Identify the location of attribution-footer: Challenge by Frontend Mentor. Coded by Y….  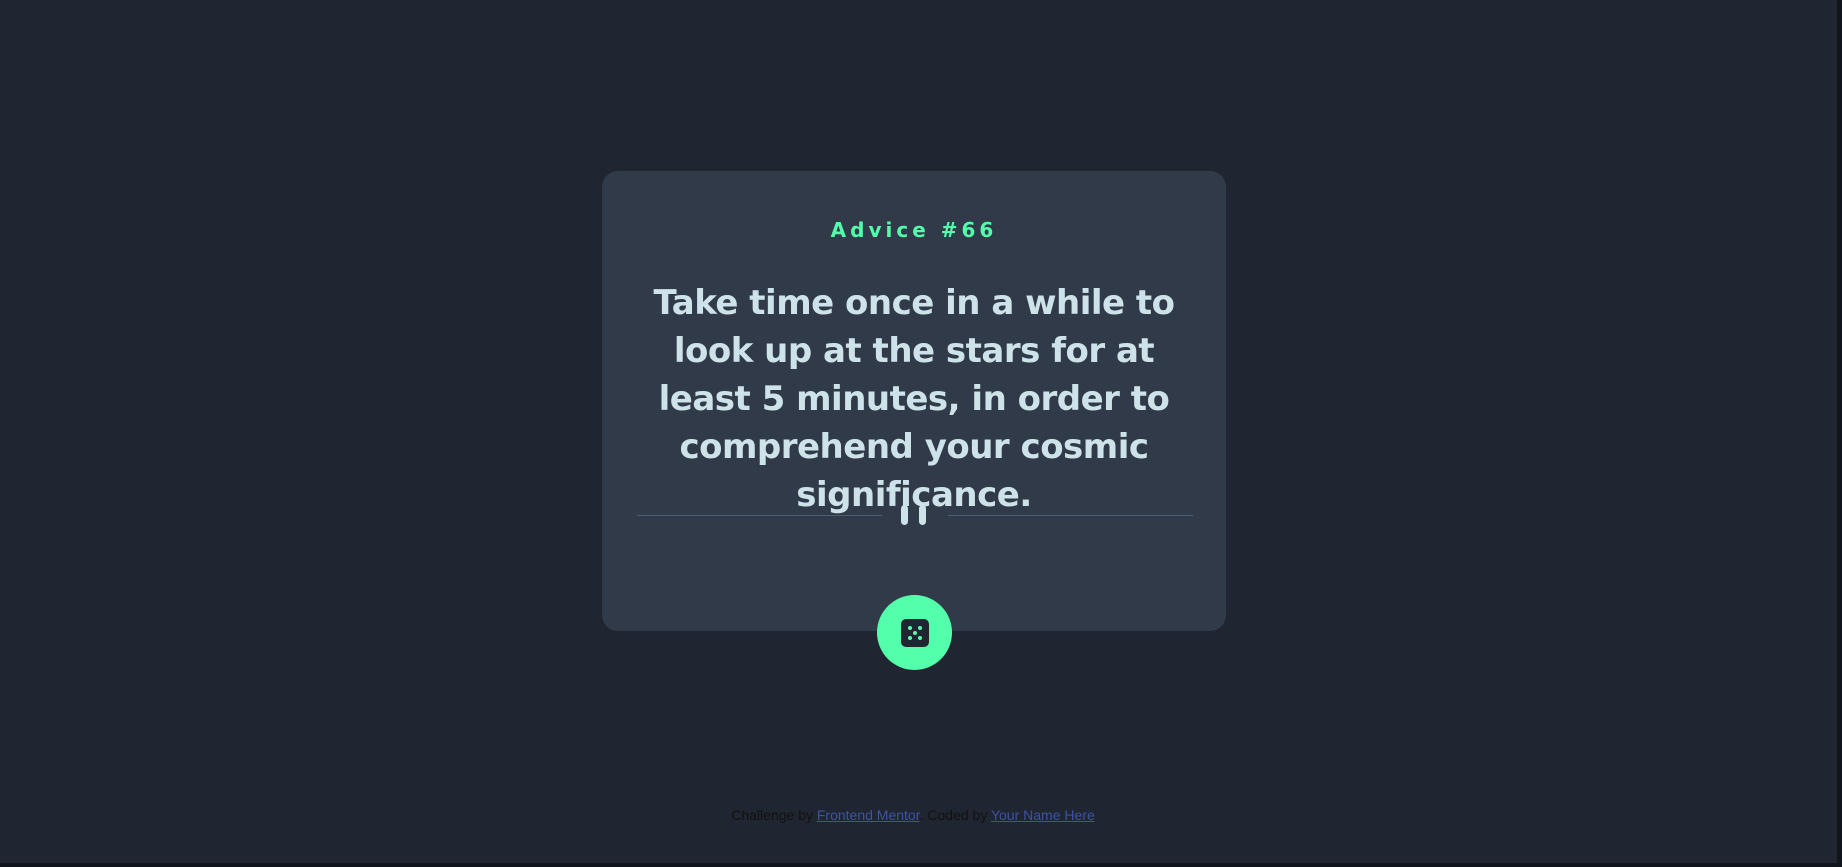
(913, 815).